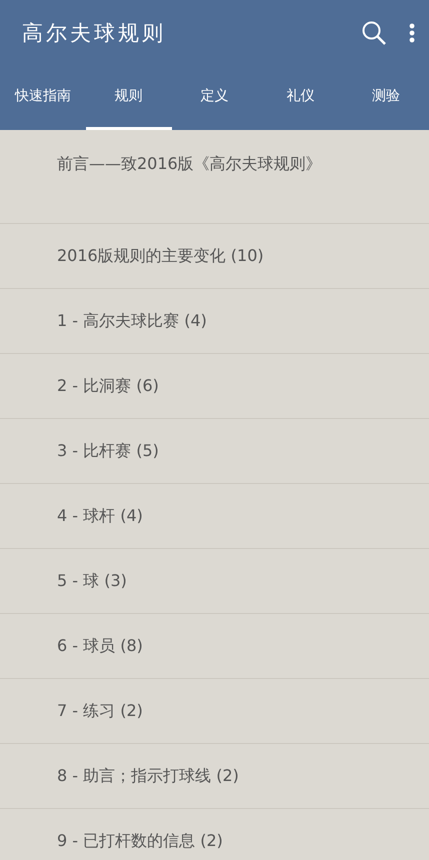 This screenshot has width=429, height=860. What do you see at coordinates (92, 580) in the screenshot?
I see `list-item: 5 - 球 (3)` at bounding box center [92, 580].